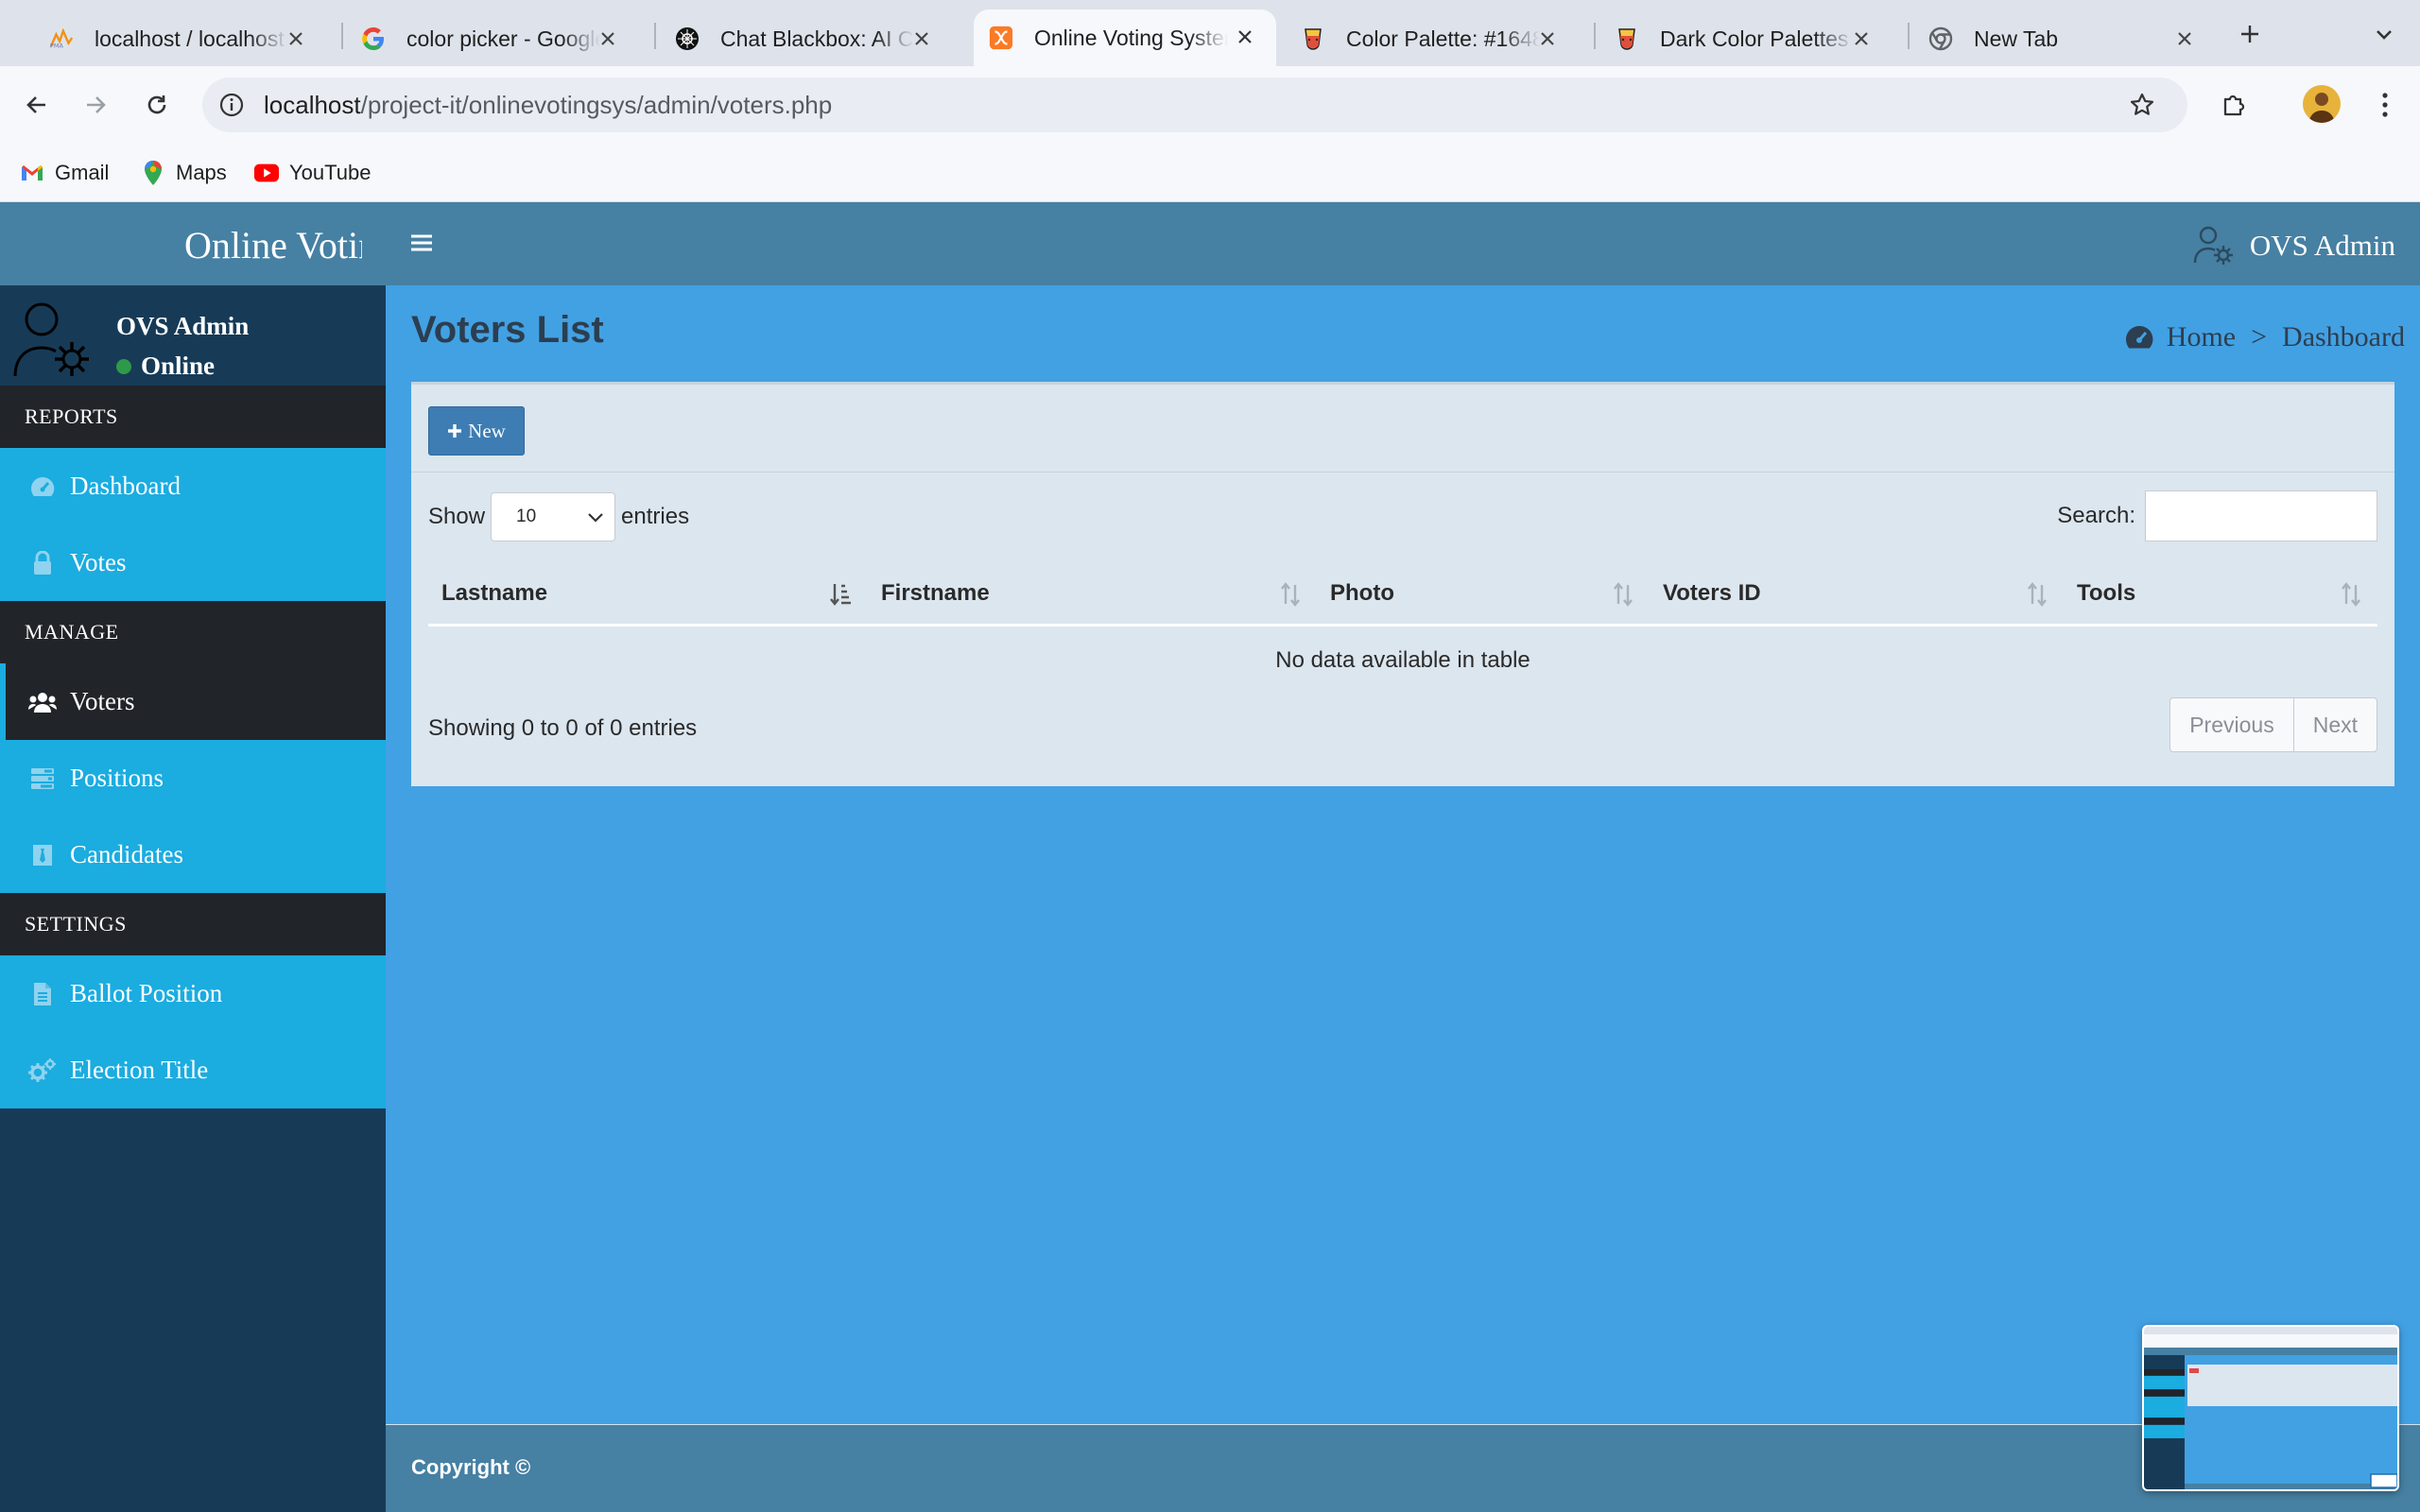  What do you see at coordinates (61, 38) in the screenshot?
I see `phpmyadmin-icon: PMA` at bounding box center [61, 38].